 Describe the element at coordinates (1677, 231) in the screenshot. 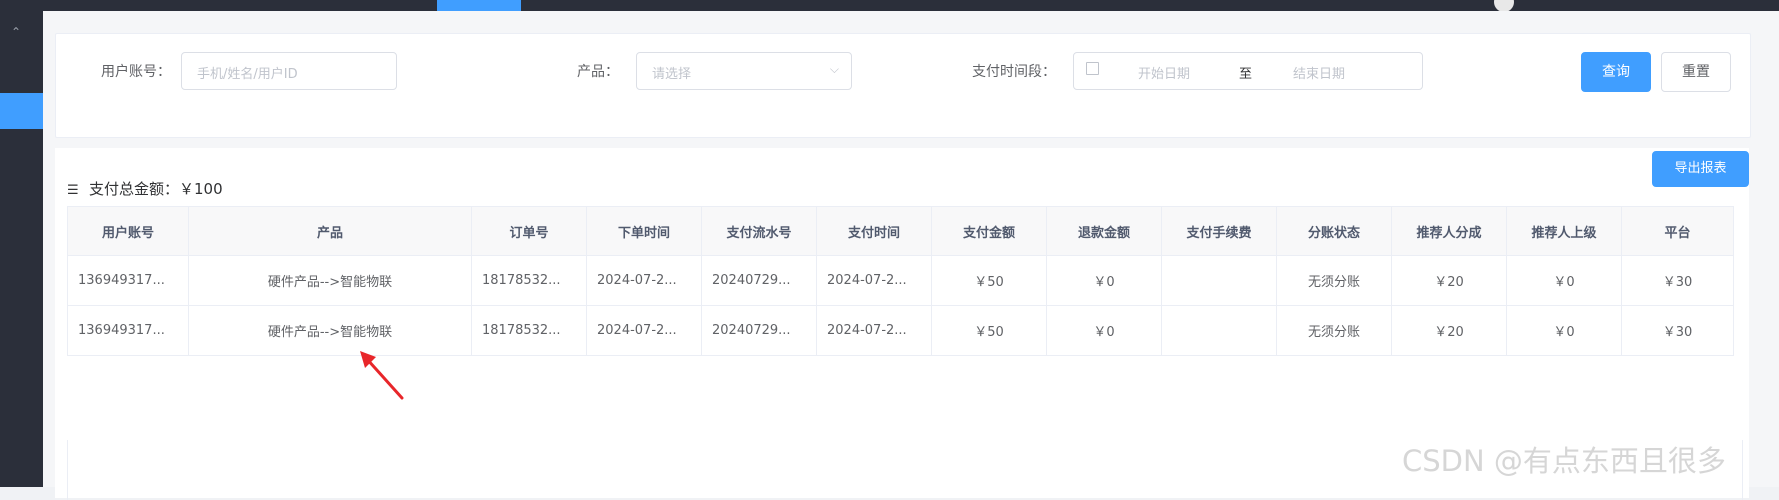

I see `col-header: 平台` at that location.